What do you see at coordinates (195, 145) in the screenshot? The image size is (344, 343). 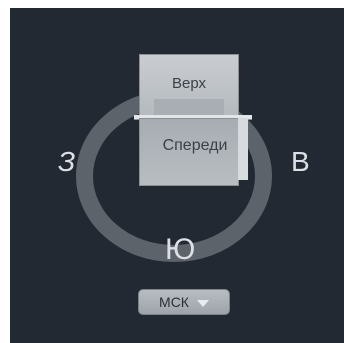 I see `front-face-label: Спереди` at bounding box center [195, 145].